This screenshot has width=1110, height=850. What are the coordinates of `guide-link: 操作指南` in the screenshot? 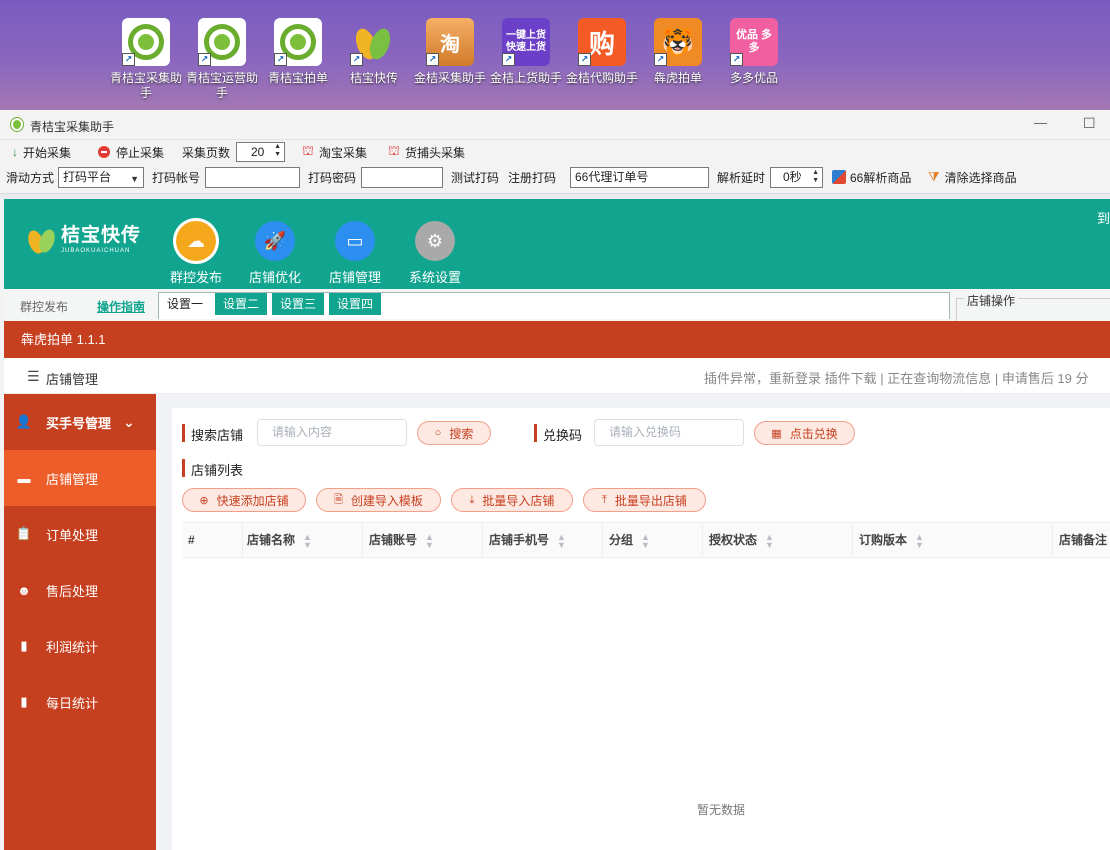 It's located at (121, 306).